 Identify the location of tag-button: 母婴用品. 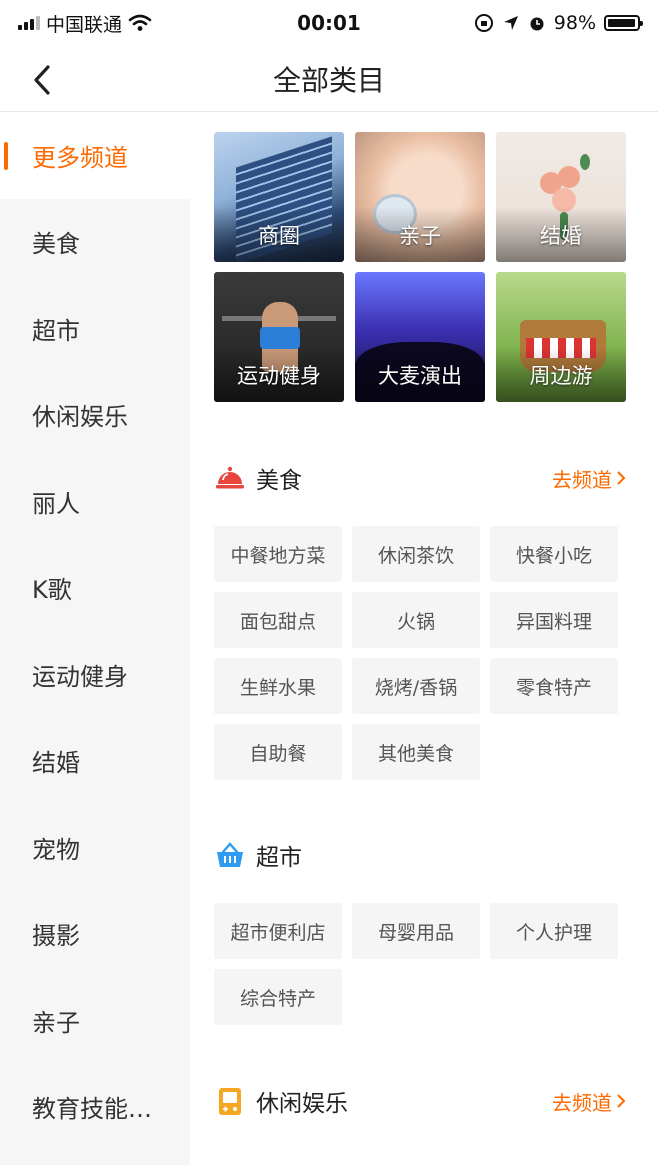
(416, 931).